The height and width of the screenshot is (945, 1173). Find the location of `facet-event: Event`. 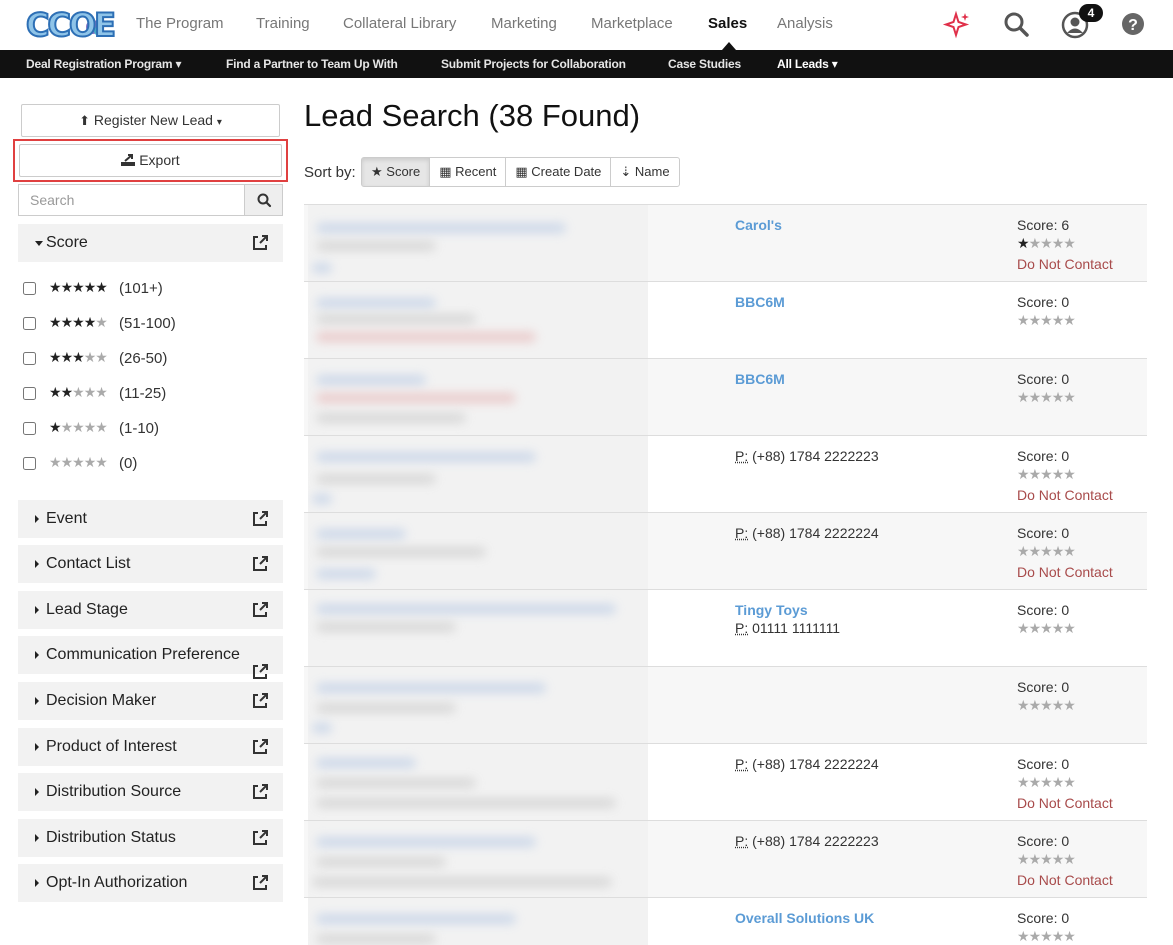

facet-event: Event is located at coordinates (150, 519).